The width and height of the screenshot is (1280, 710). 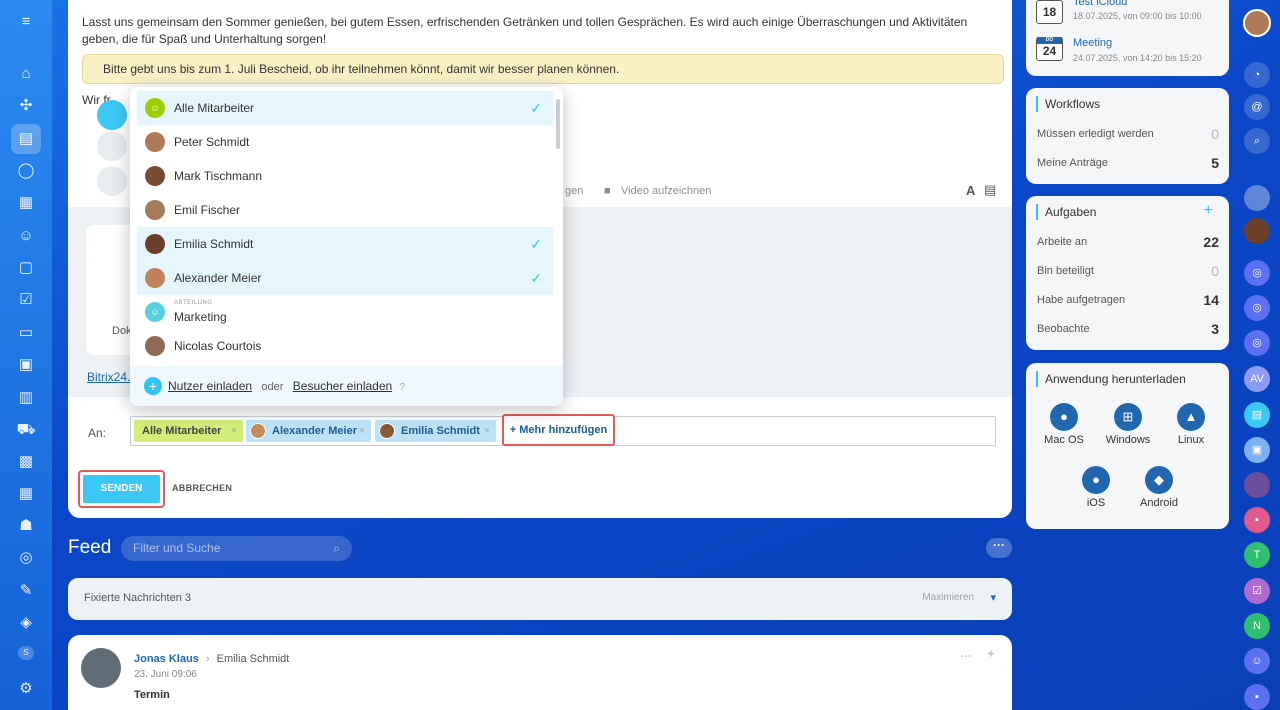 I want to click on author-avatar, so click(x=101, y=668).